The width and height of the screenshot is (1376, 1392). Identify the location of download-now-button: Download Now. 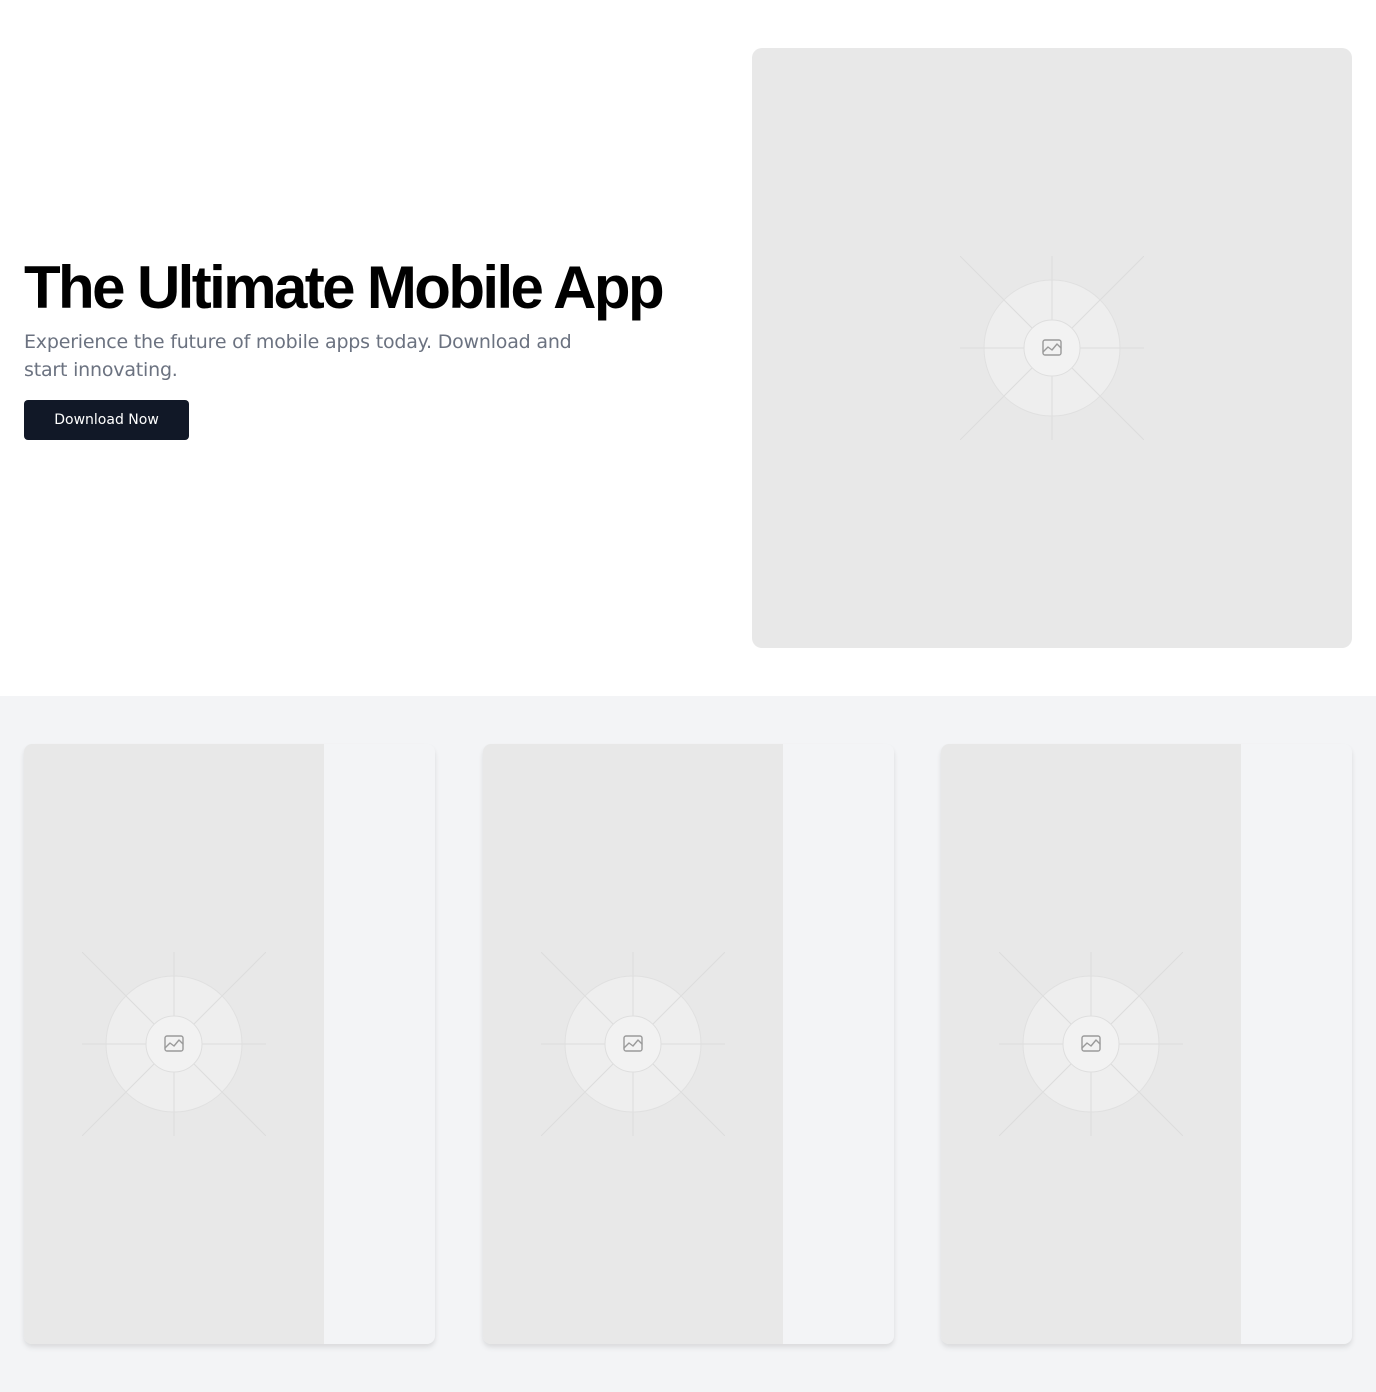
(106, 420).